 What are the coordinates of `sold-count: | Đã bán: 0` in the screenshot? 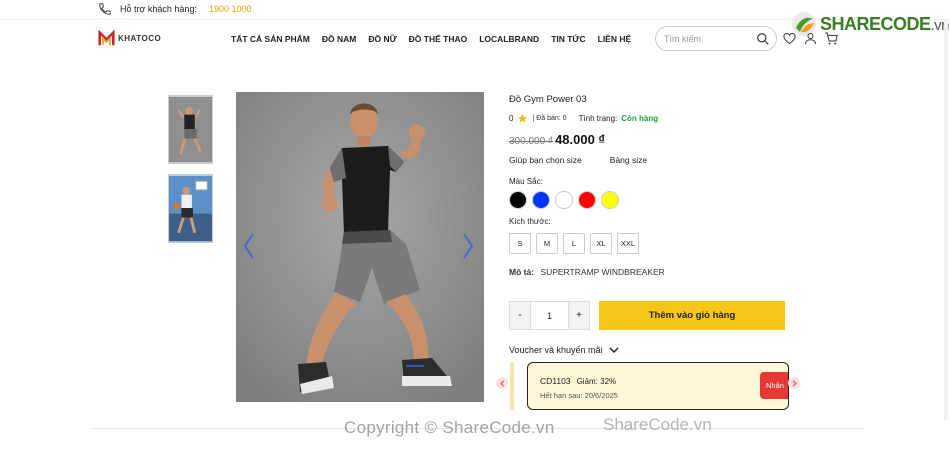 It's located at (549, 118).